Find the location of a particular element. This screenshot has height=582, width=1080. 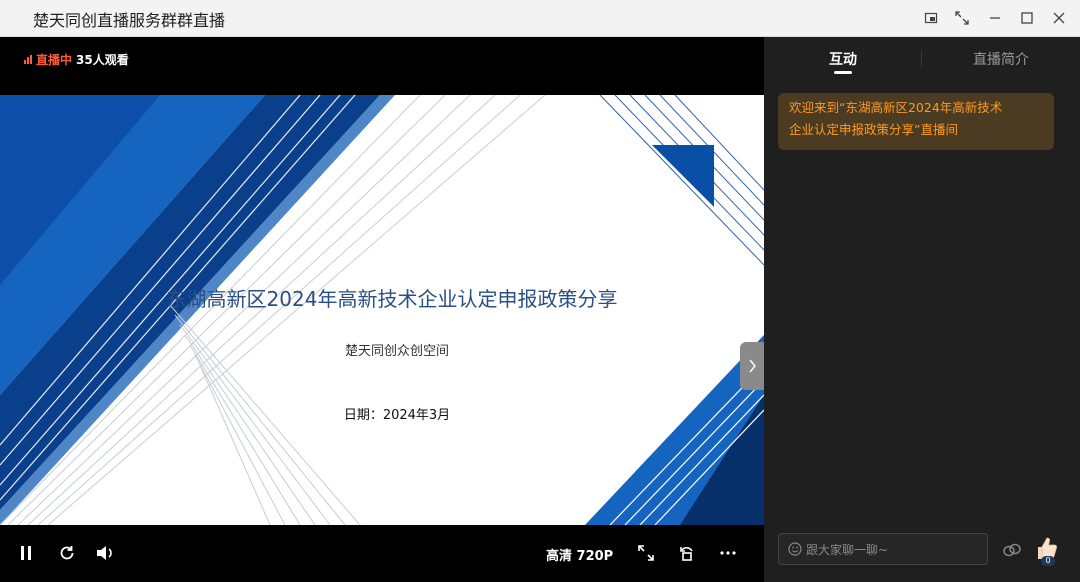

refresh-button is located at coordinates (67, 553).